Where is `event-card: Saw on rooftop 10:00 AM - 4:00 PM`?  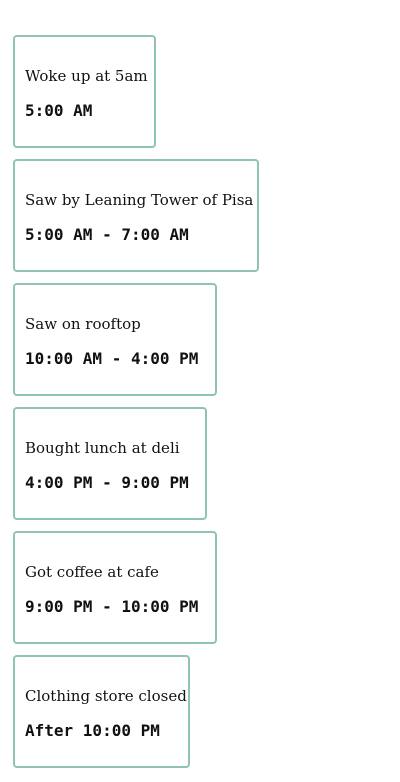 event-card: Saw on rooftop 10:00 AM - 4:00 PM is located at coordinates (115, 339).